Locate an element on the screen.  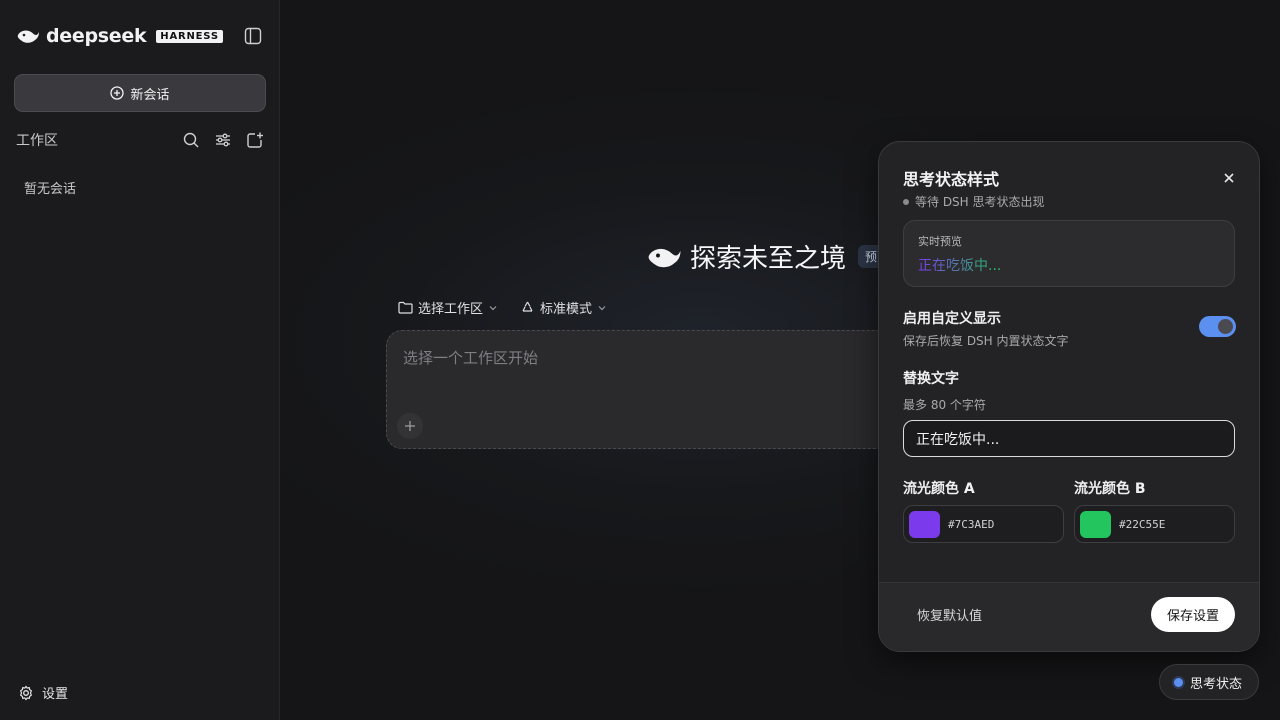
sidebar-toggle-icon is located at coordinates (253, 36).